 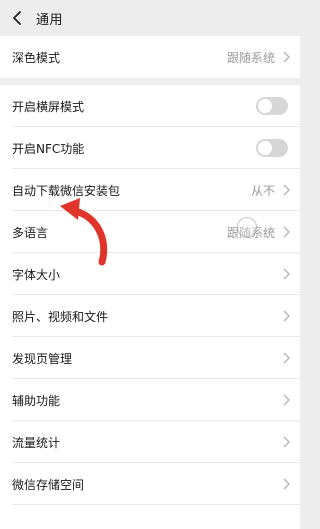 I want to click on settings-row-partial, so click(x=150, y=517).